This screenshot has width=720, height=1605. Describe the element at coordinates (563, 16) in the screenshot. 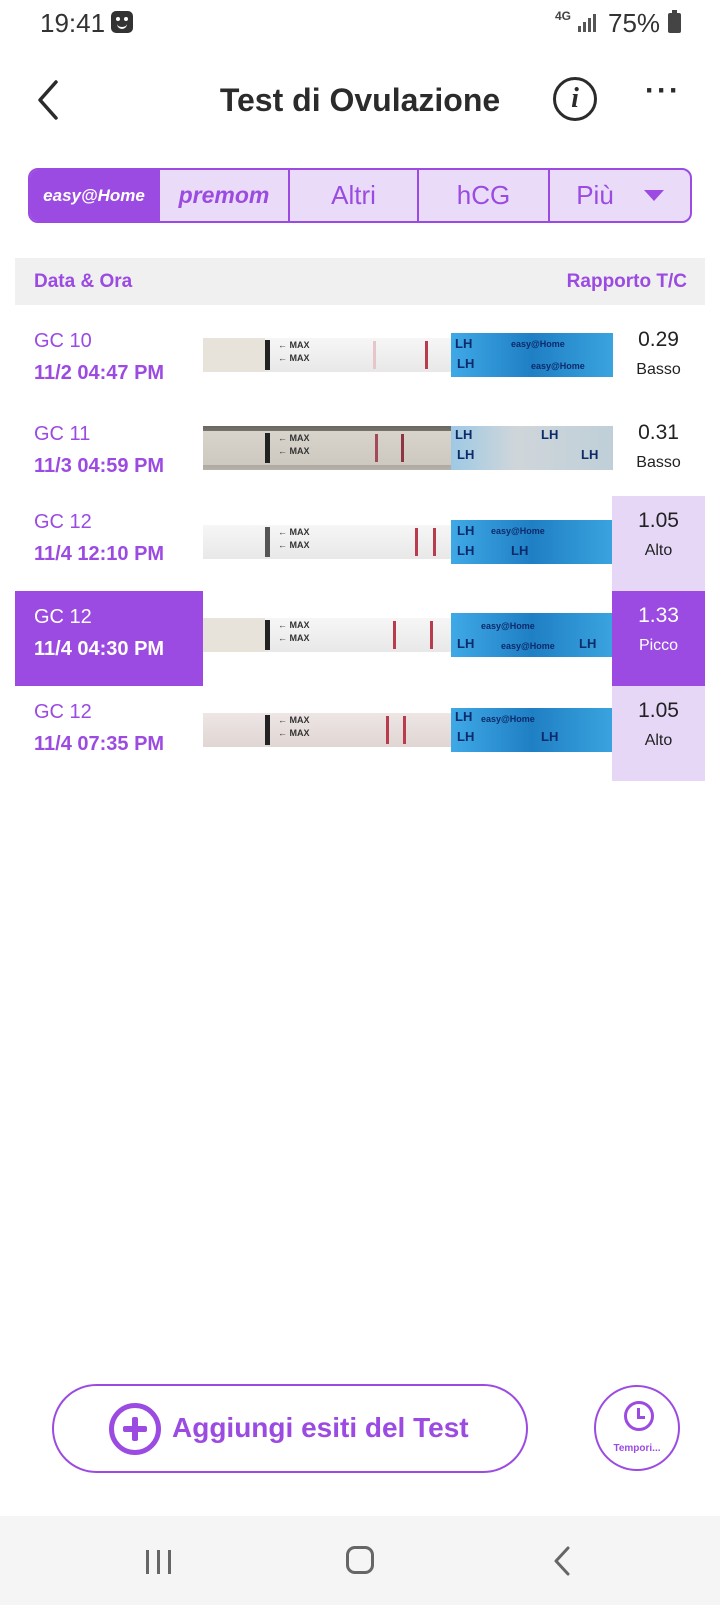

I see `network-type: 4G` at that location.